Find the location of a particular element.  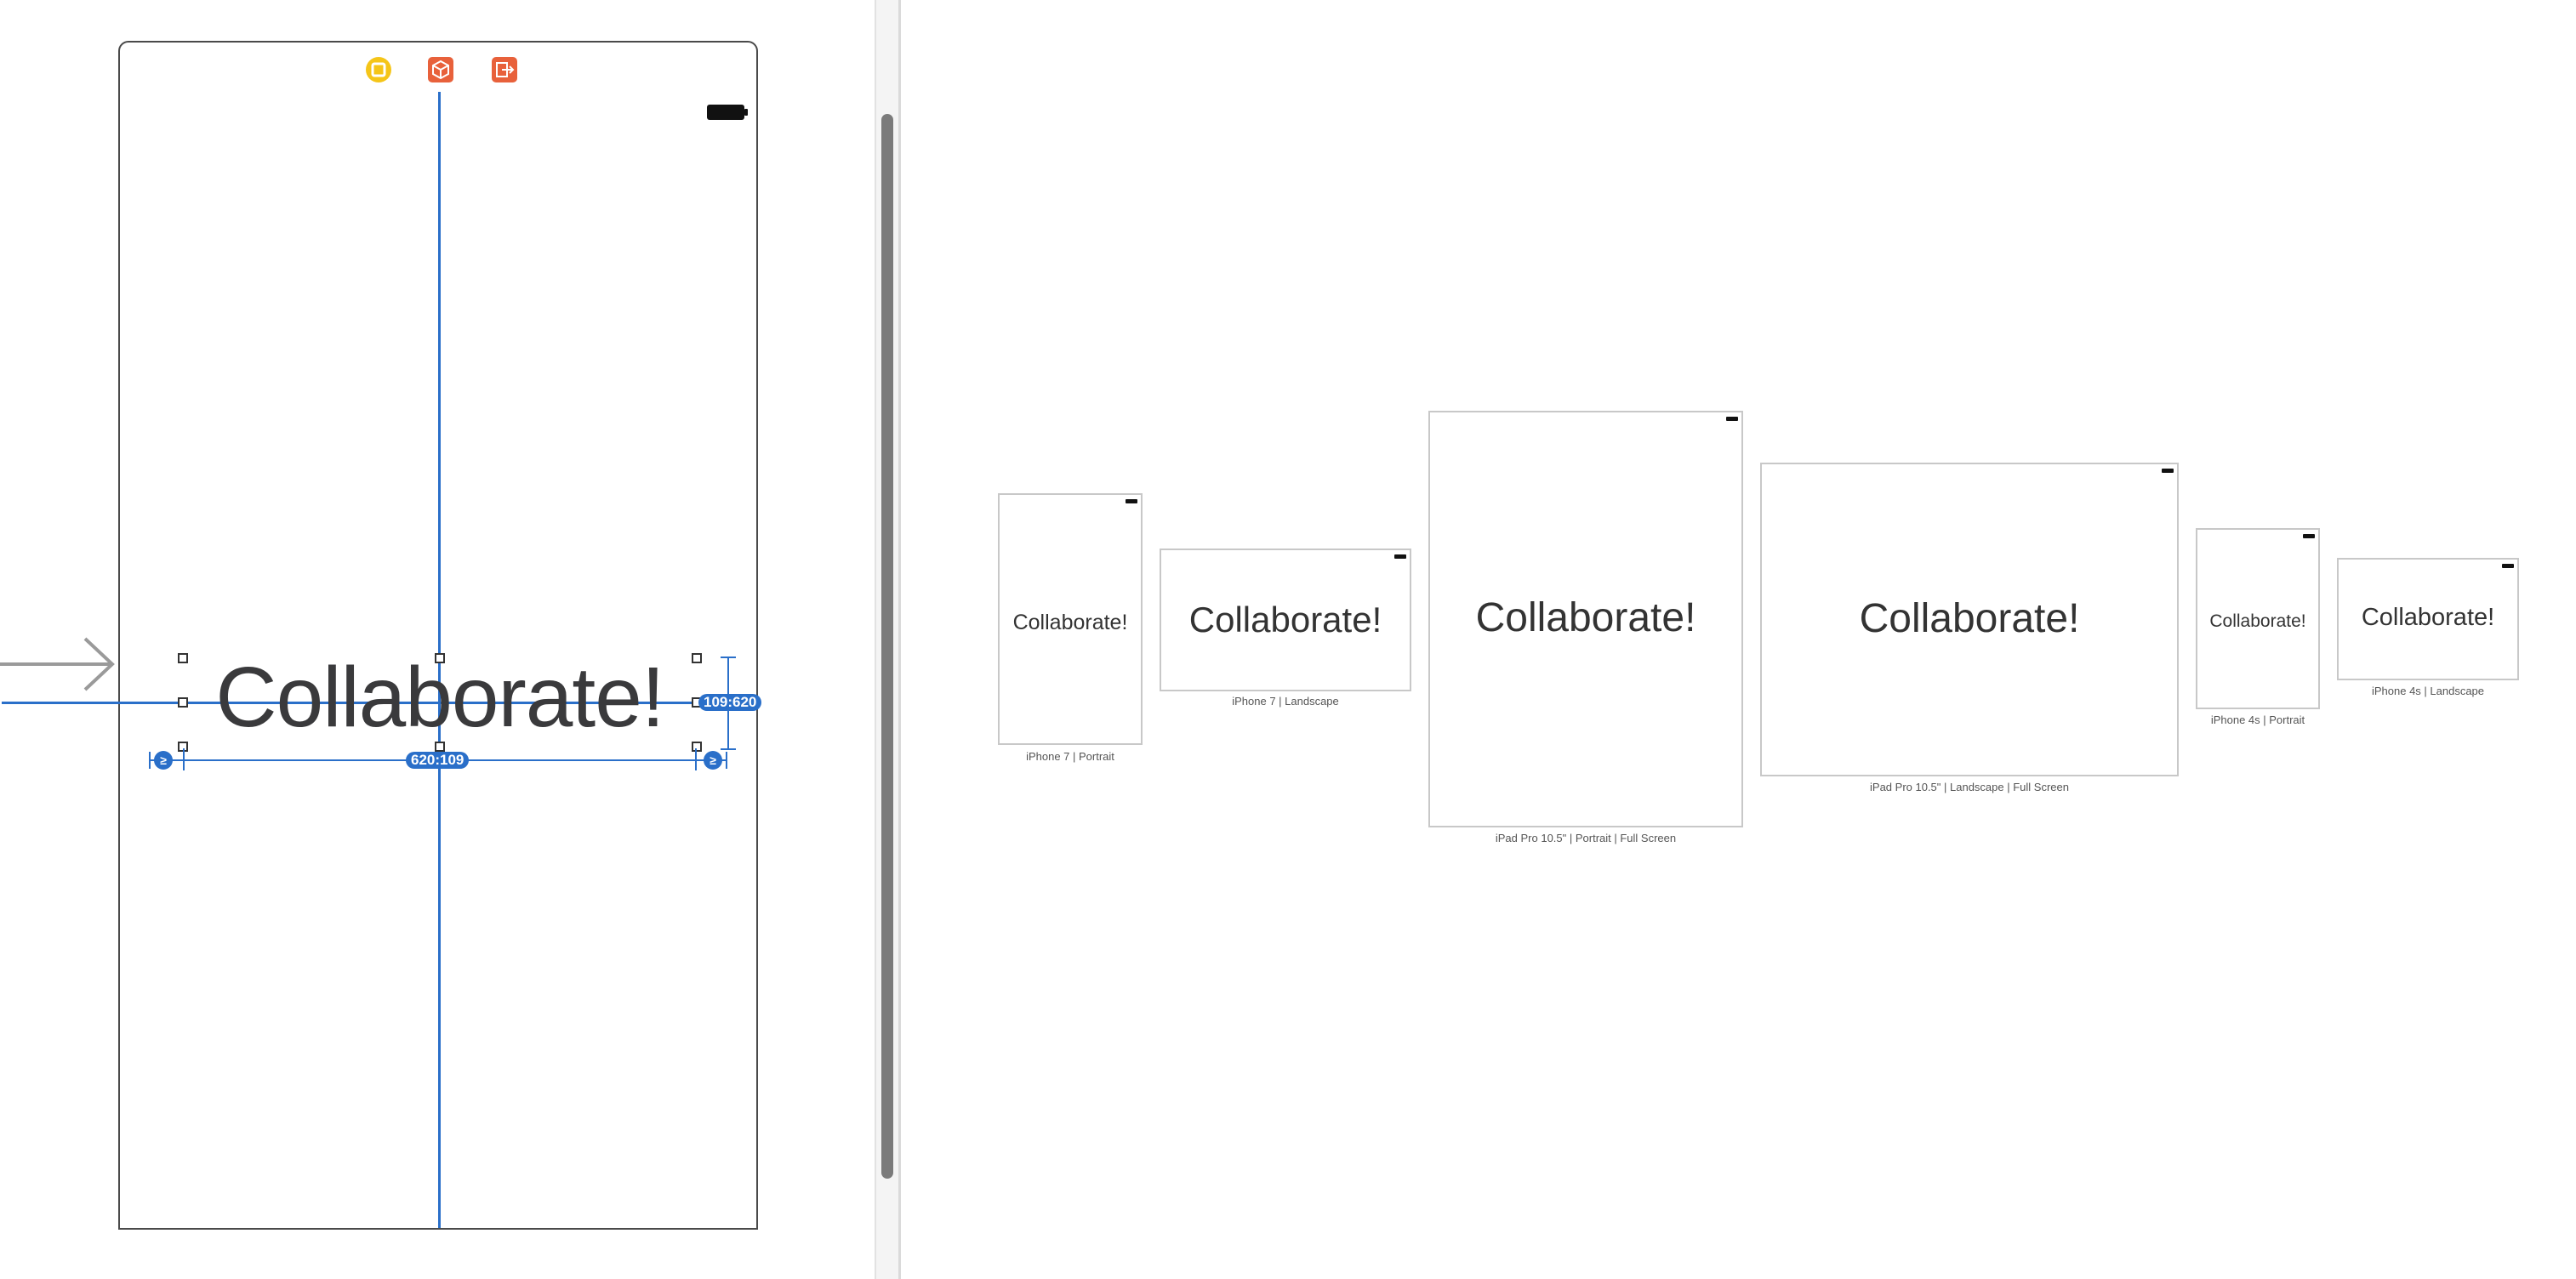

preview-device-iphone7-landscape: Collaborate! is located at coordinates (1285, 620).